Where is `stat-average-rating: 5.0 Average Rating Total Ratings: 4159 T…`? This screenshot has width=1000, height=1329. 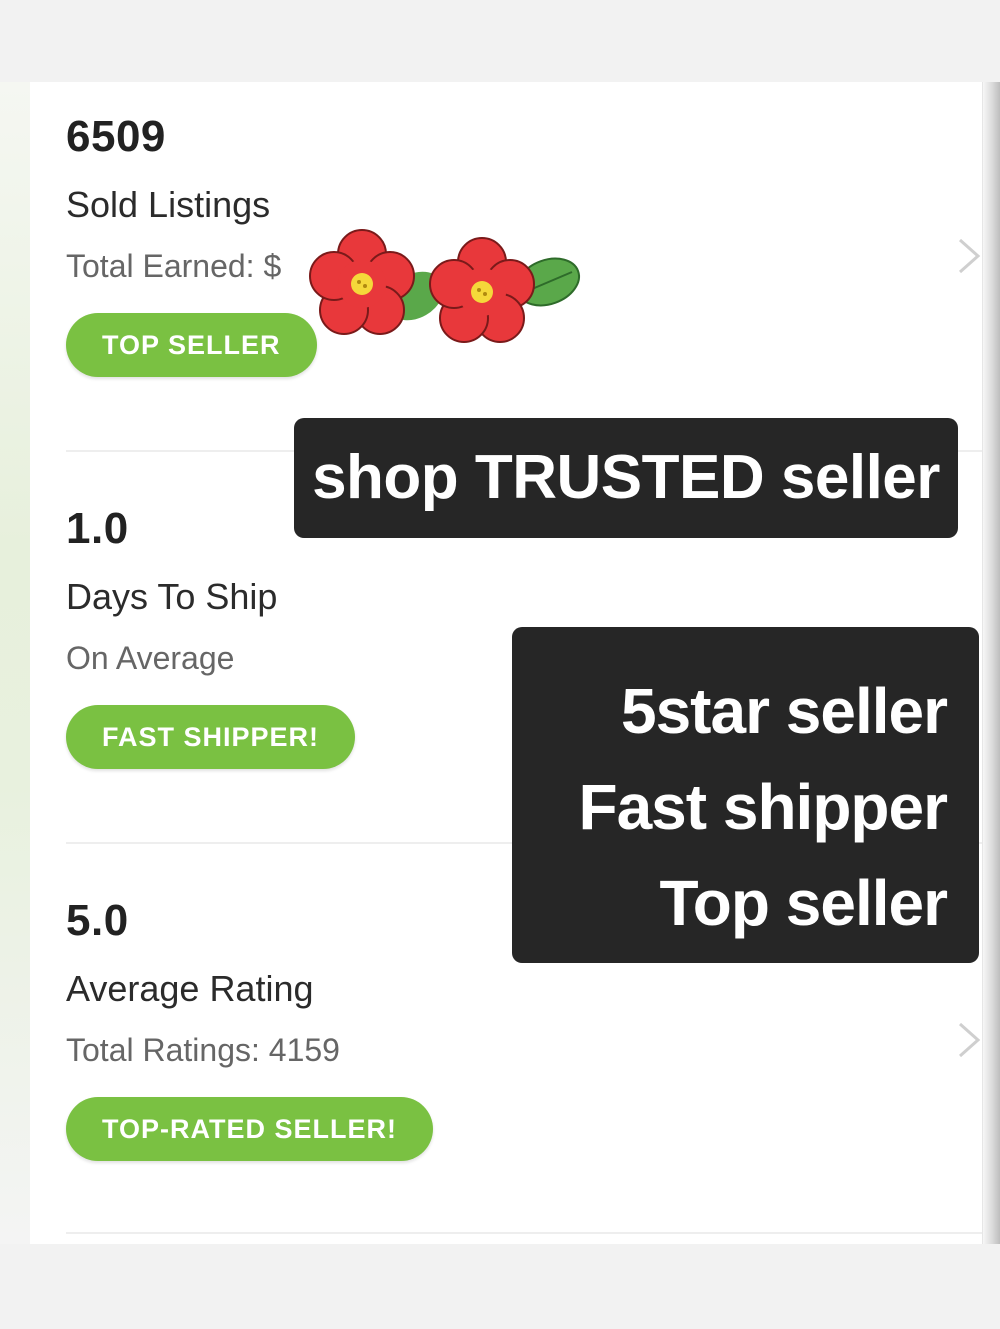
stat-average-rating: 5.0 Average Rating Total Ratings: 4159 T… is located at coordinates (250, 1028).